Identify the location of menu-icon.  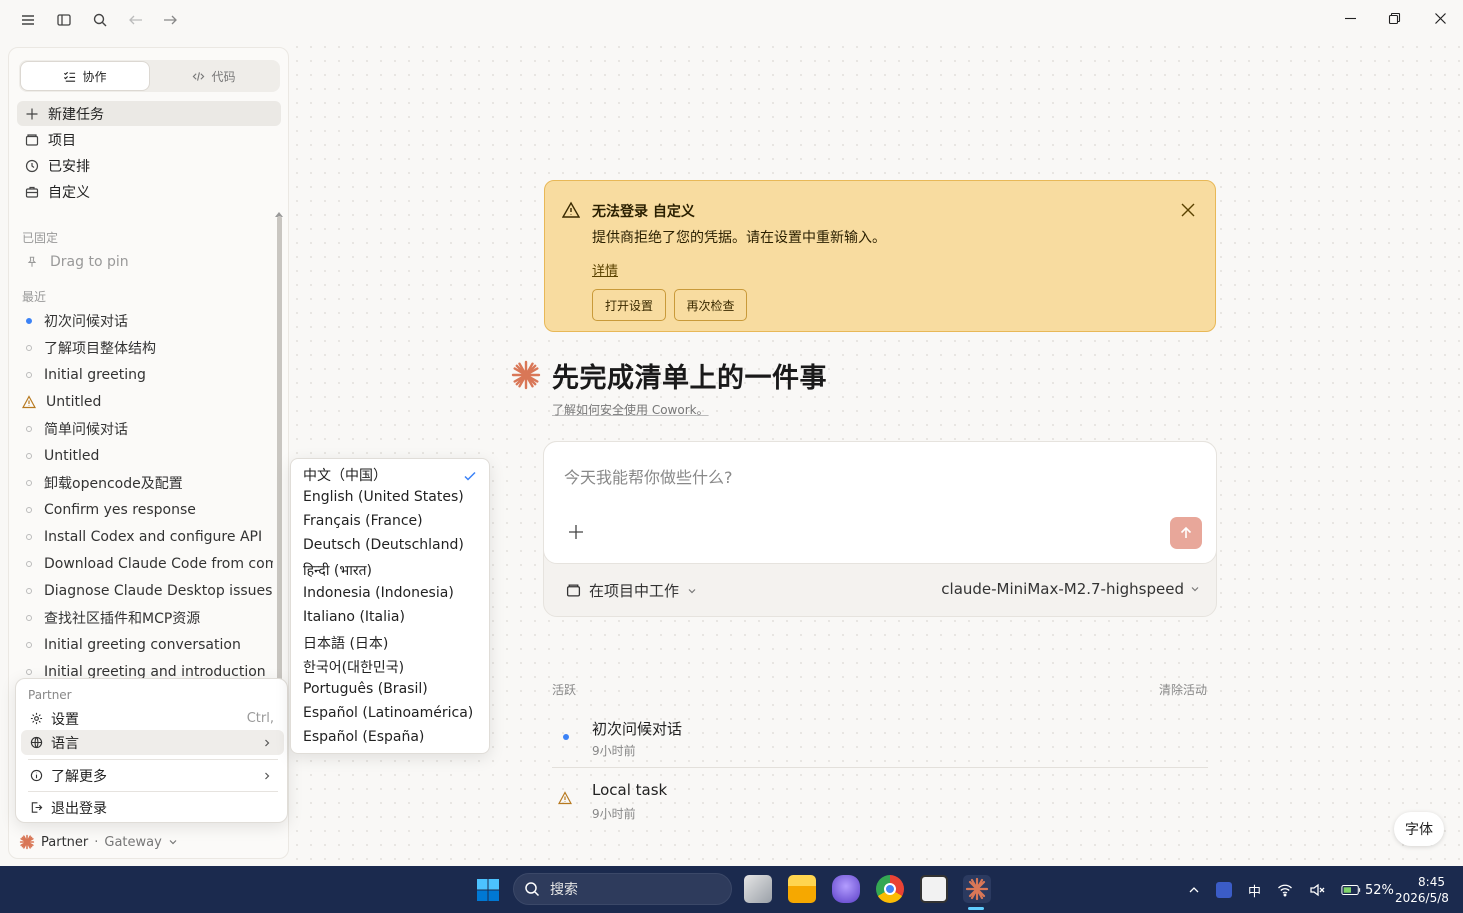
(28, 20).